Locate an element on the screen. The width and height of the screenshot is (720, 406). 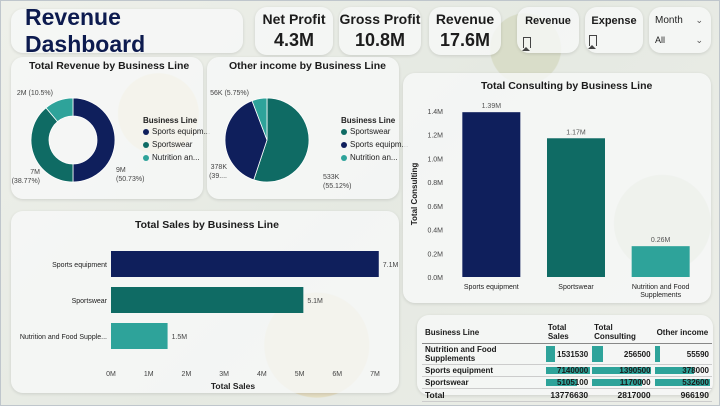
slicer-selected-value: All is located at coordinates (660, 40).